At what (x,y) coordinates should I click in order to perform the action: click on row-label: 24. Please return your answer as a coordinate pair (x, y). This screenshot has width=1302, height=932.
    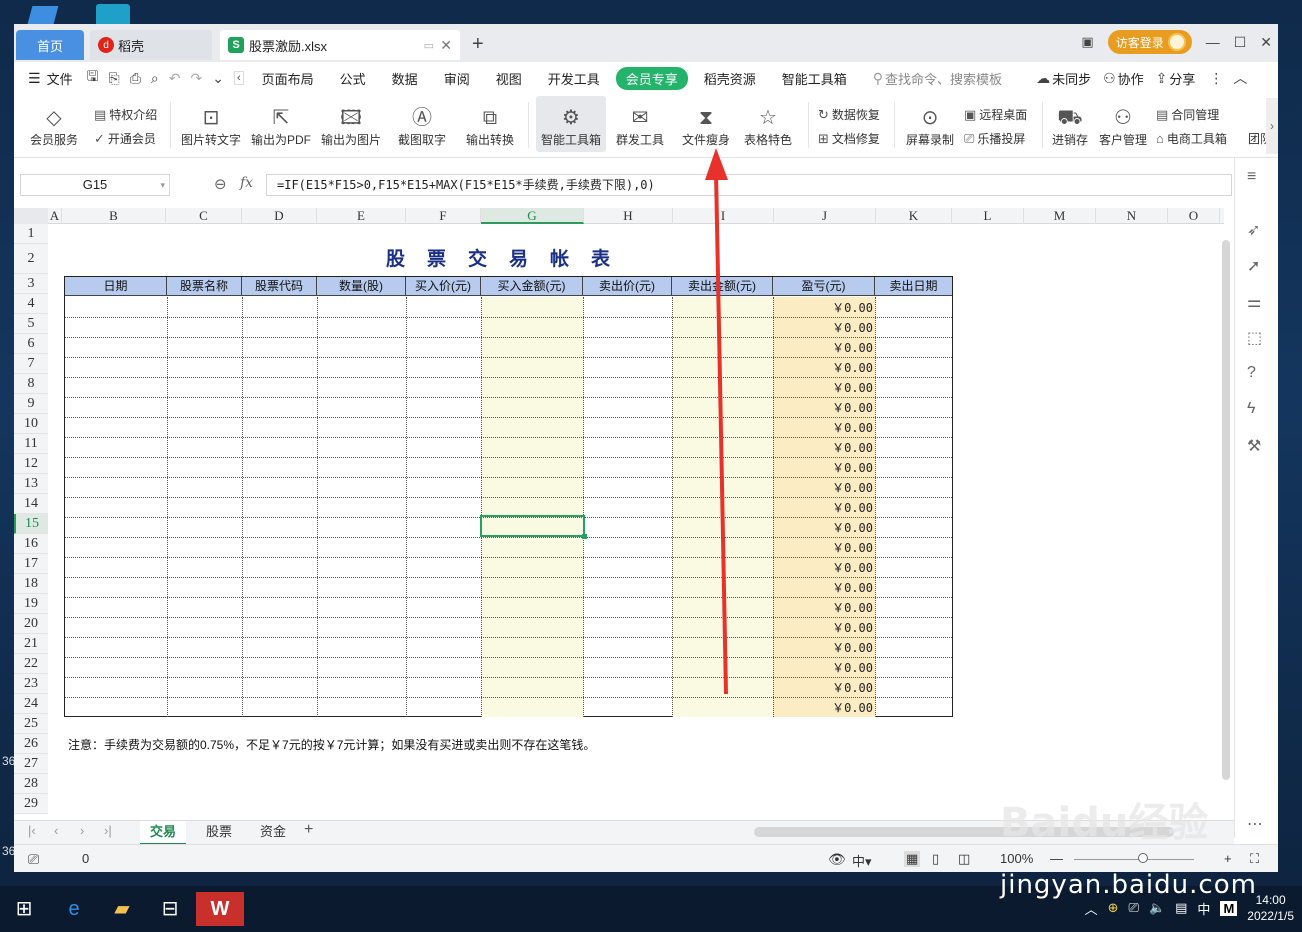
    Looking at the image, I should click on (31, 704).